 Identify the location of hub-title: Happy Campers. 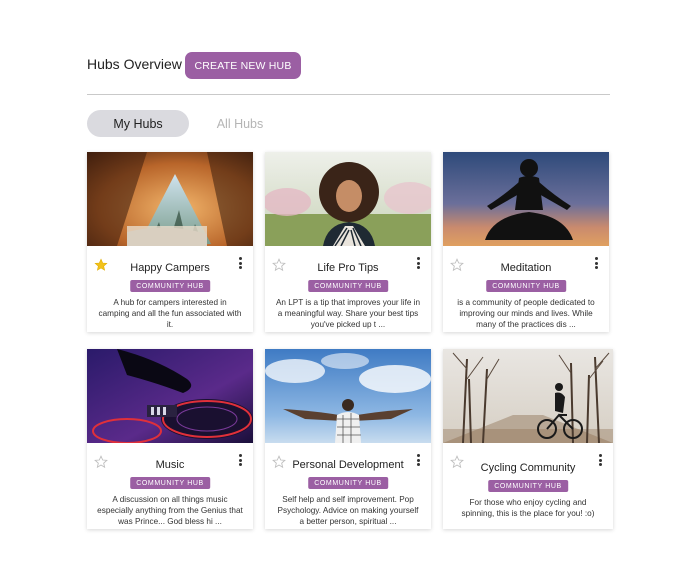
(170, 268).